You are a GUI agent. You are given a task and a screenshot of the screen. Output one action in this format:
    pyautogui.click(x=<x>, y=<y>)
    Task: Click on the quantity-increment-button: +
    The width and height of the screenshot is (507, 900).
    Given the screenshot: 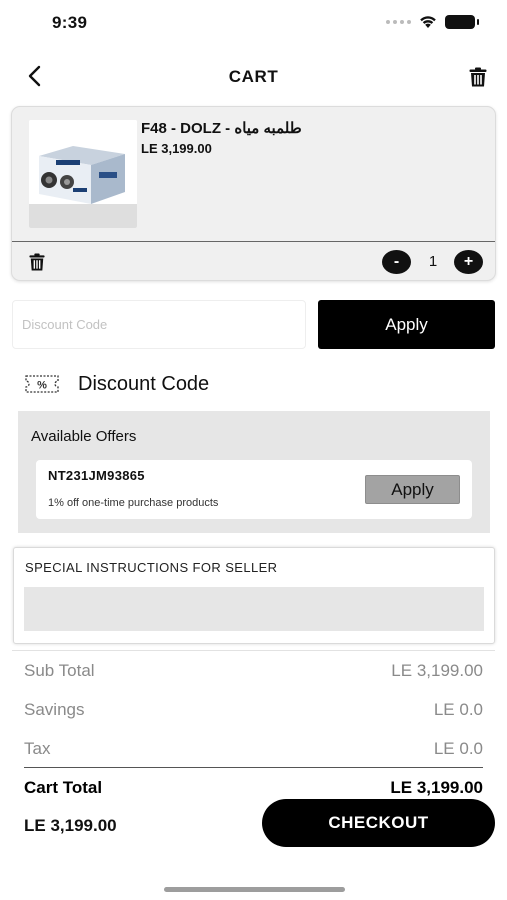 What is the action you would take?
    pyautogui.click(x=468, y=262)
    